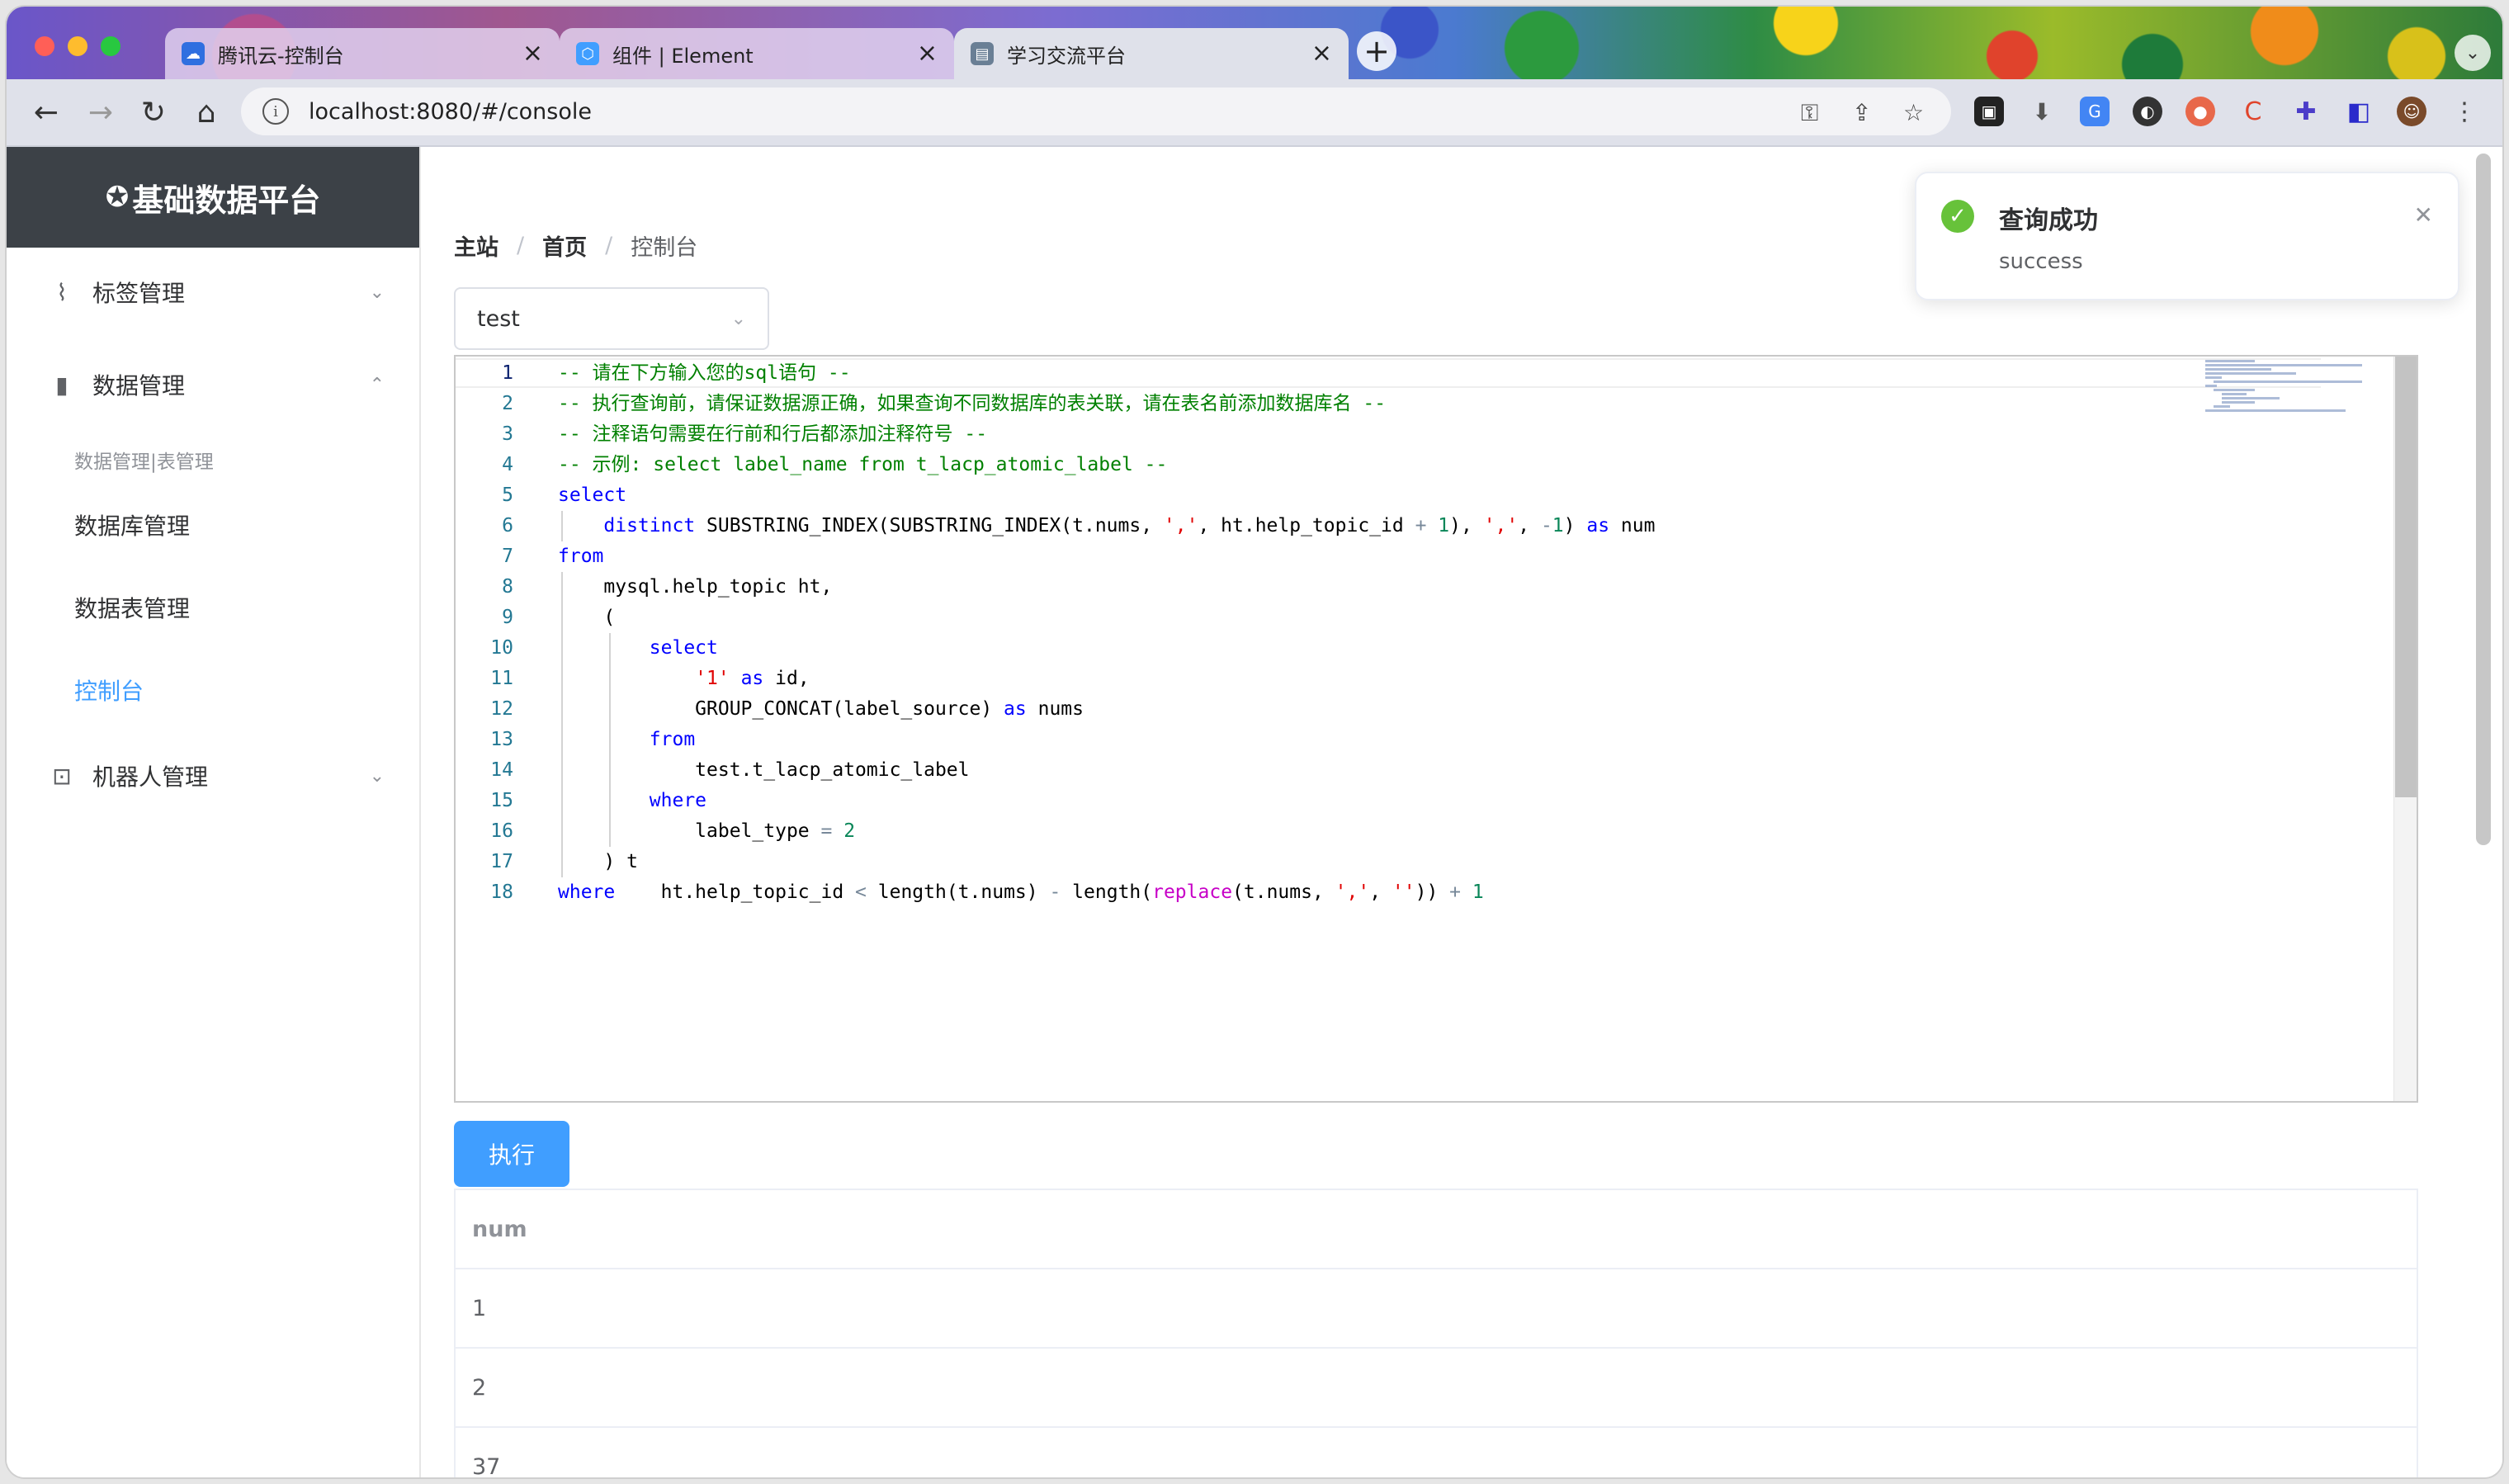 The height and width of the screenshot is (1484, 2509). What do you see at coordinates (193, 53) in the screenshot?
I see `tencent-cloud-icon: ☁` at bounding box center [193, 53].